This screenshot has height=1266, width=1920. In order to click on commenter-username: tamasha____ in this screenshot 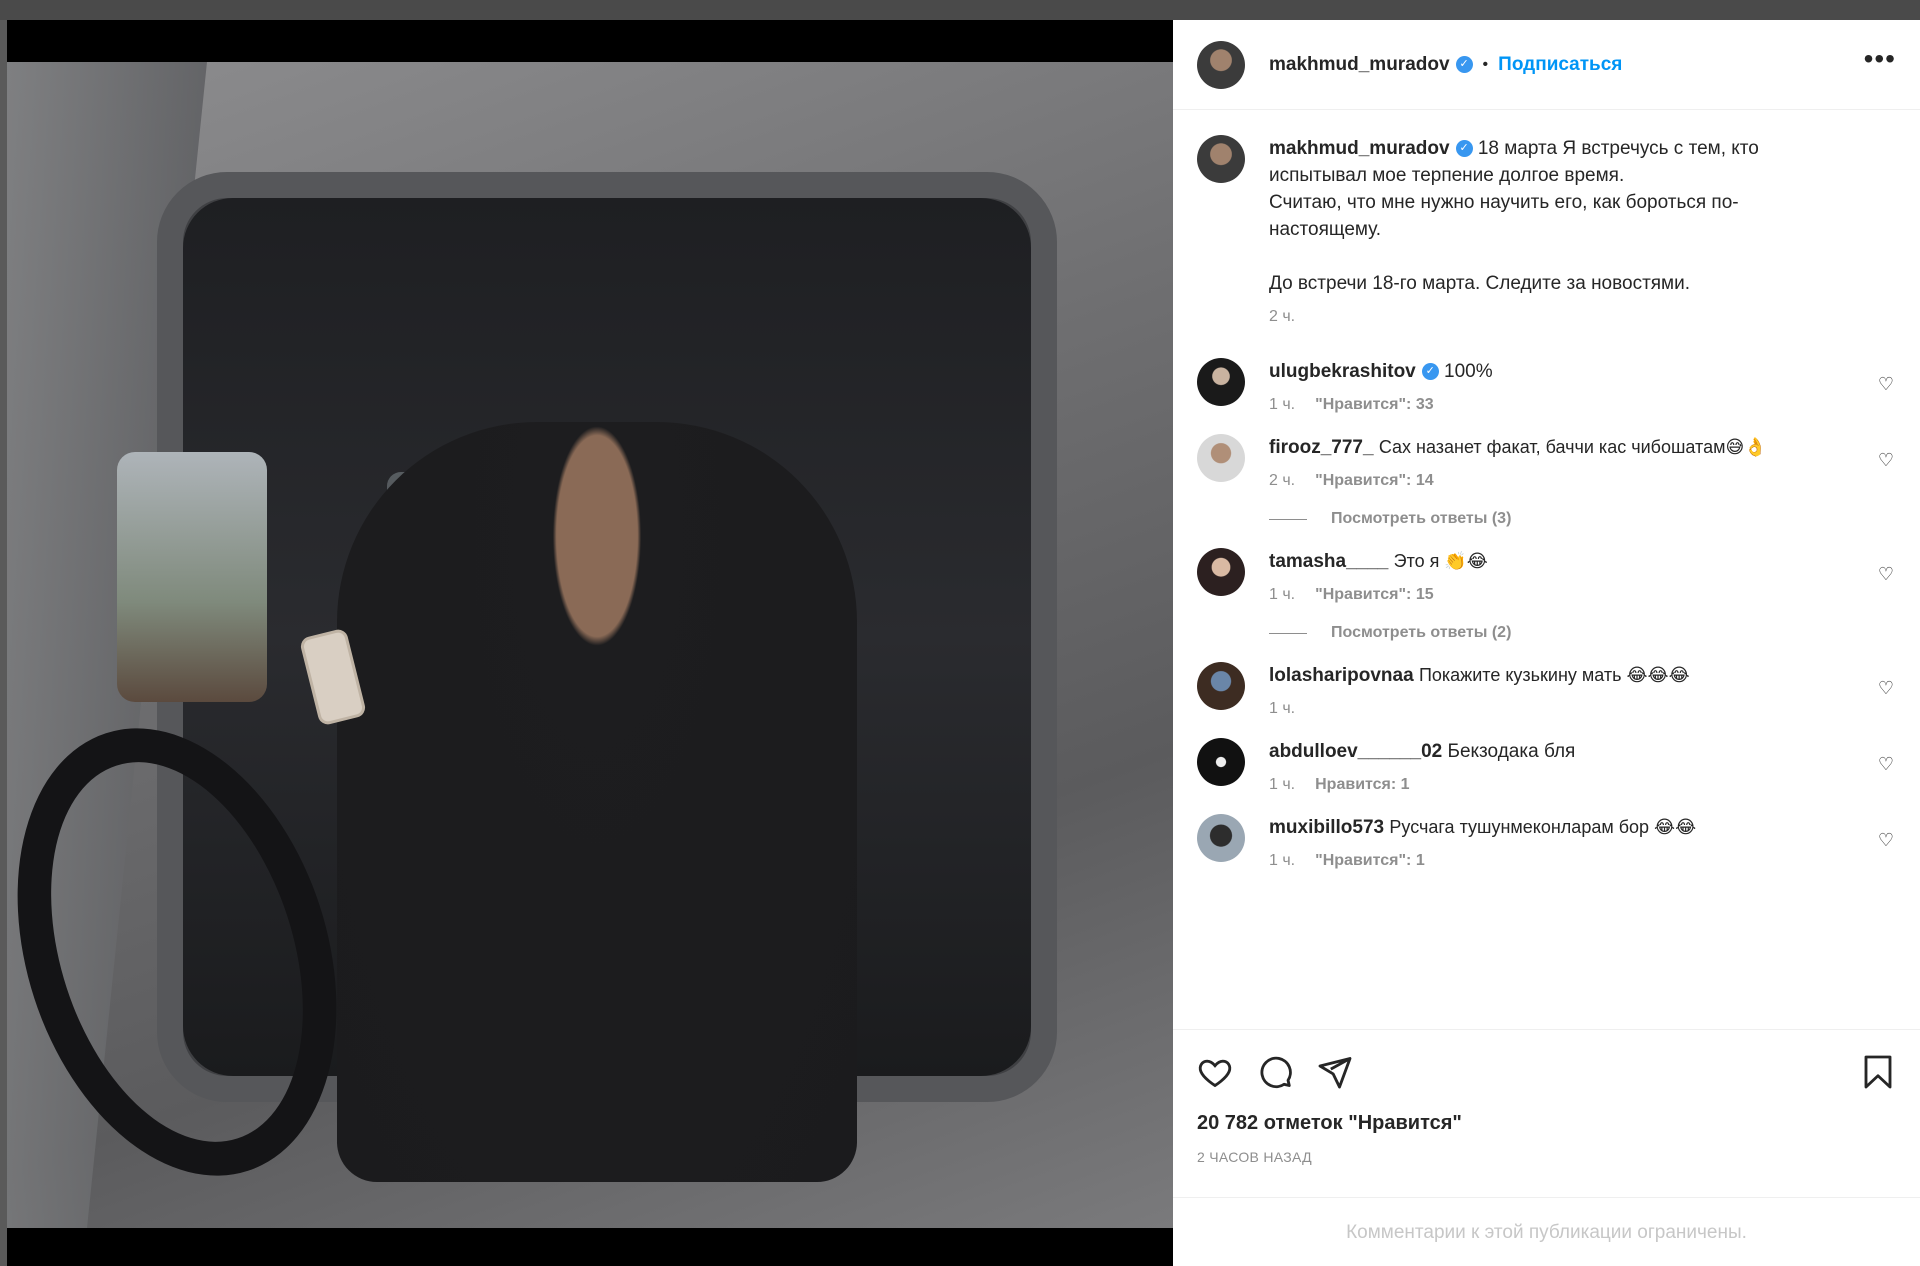, I will do `click(1328, 561)`.